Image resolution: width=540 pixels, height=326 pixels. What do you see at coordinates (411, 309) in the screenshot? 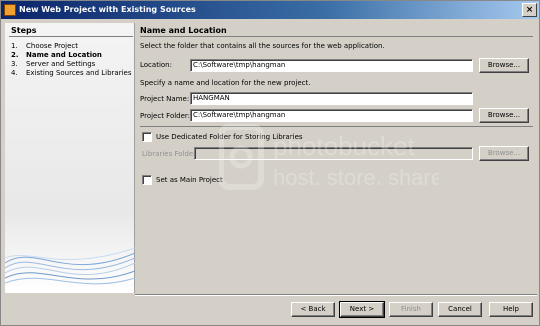
I see `finish-button: Finish` at bounding box center [411, 309].